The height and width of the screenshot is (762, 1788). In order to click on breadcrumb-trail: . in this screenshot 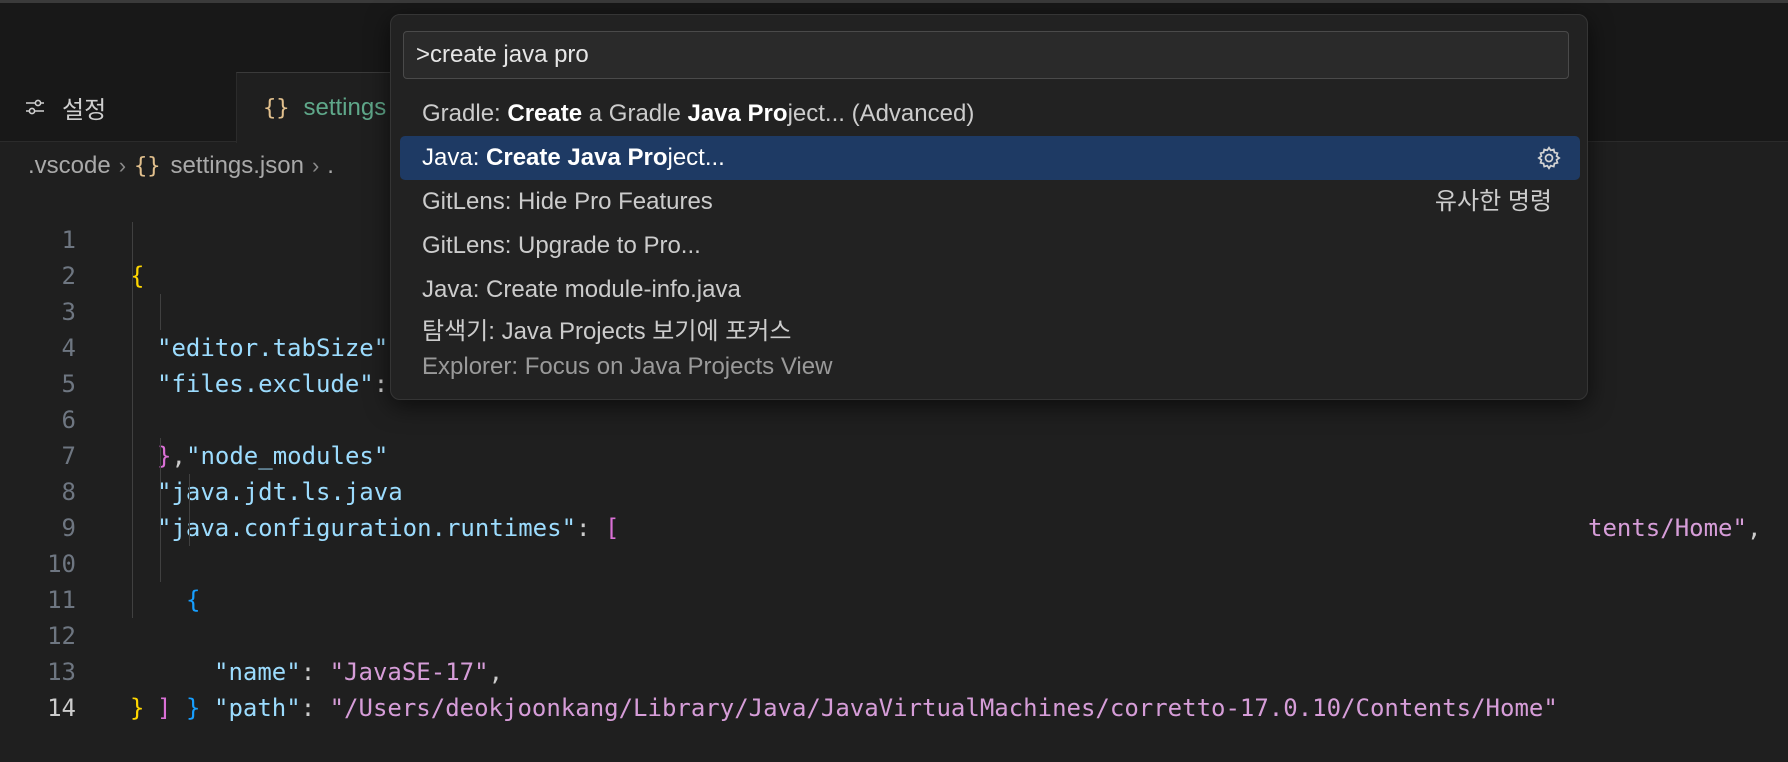, I will do `click(330, 166)`.